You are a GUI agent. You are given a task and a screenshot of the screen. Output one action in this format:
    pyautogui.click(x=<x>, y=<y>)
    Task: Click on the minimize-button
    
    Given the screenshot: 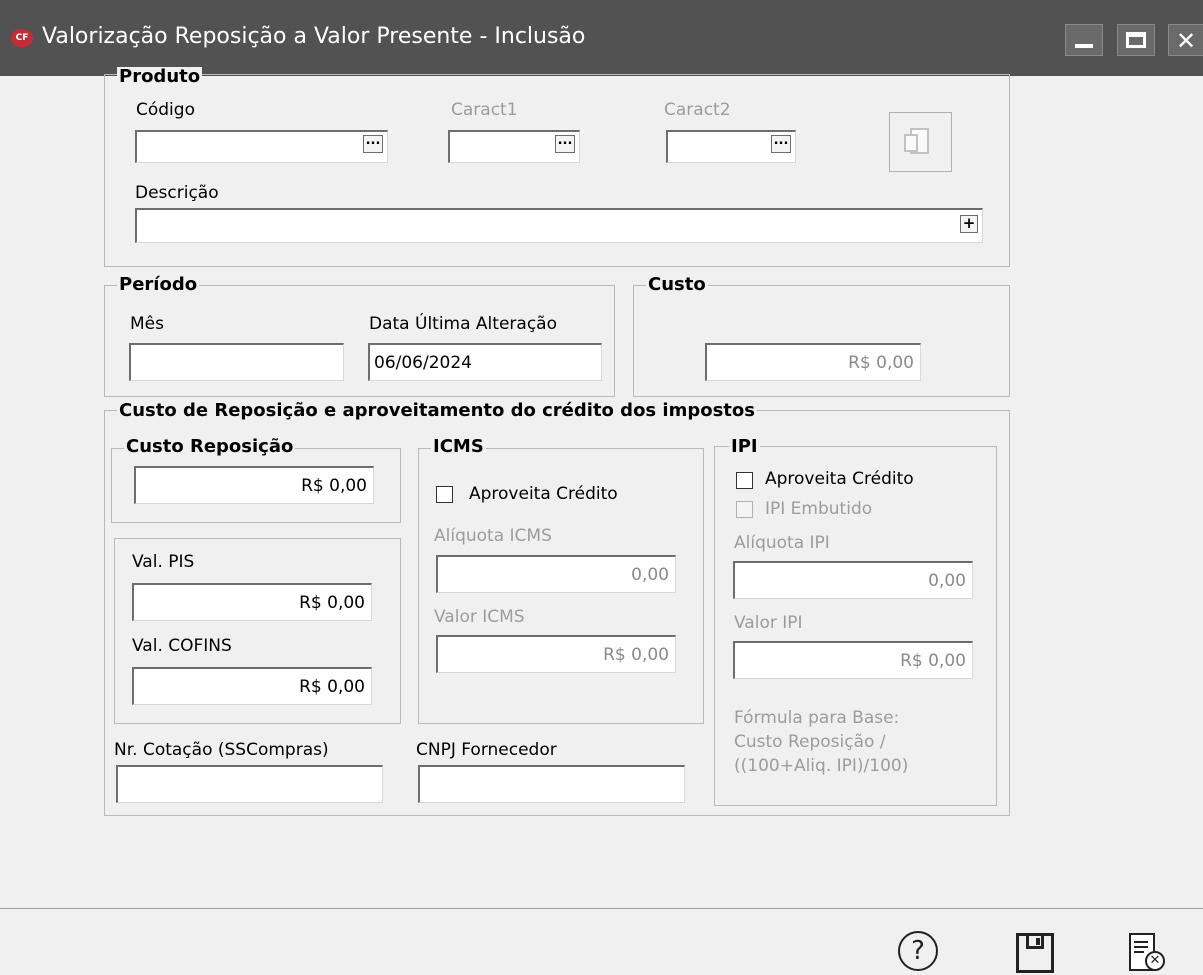 What is the action you would take?
    pyautogui.click(x=1084, y=40)
    